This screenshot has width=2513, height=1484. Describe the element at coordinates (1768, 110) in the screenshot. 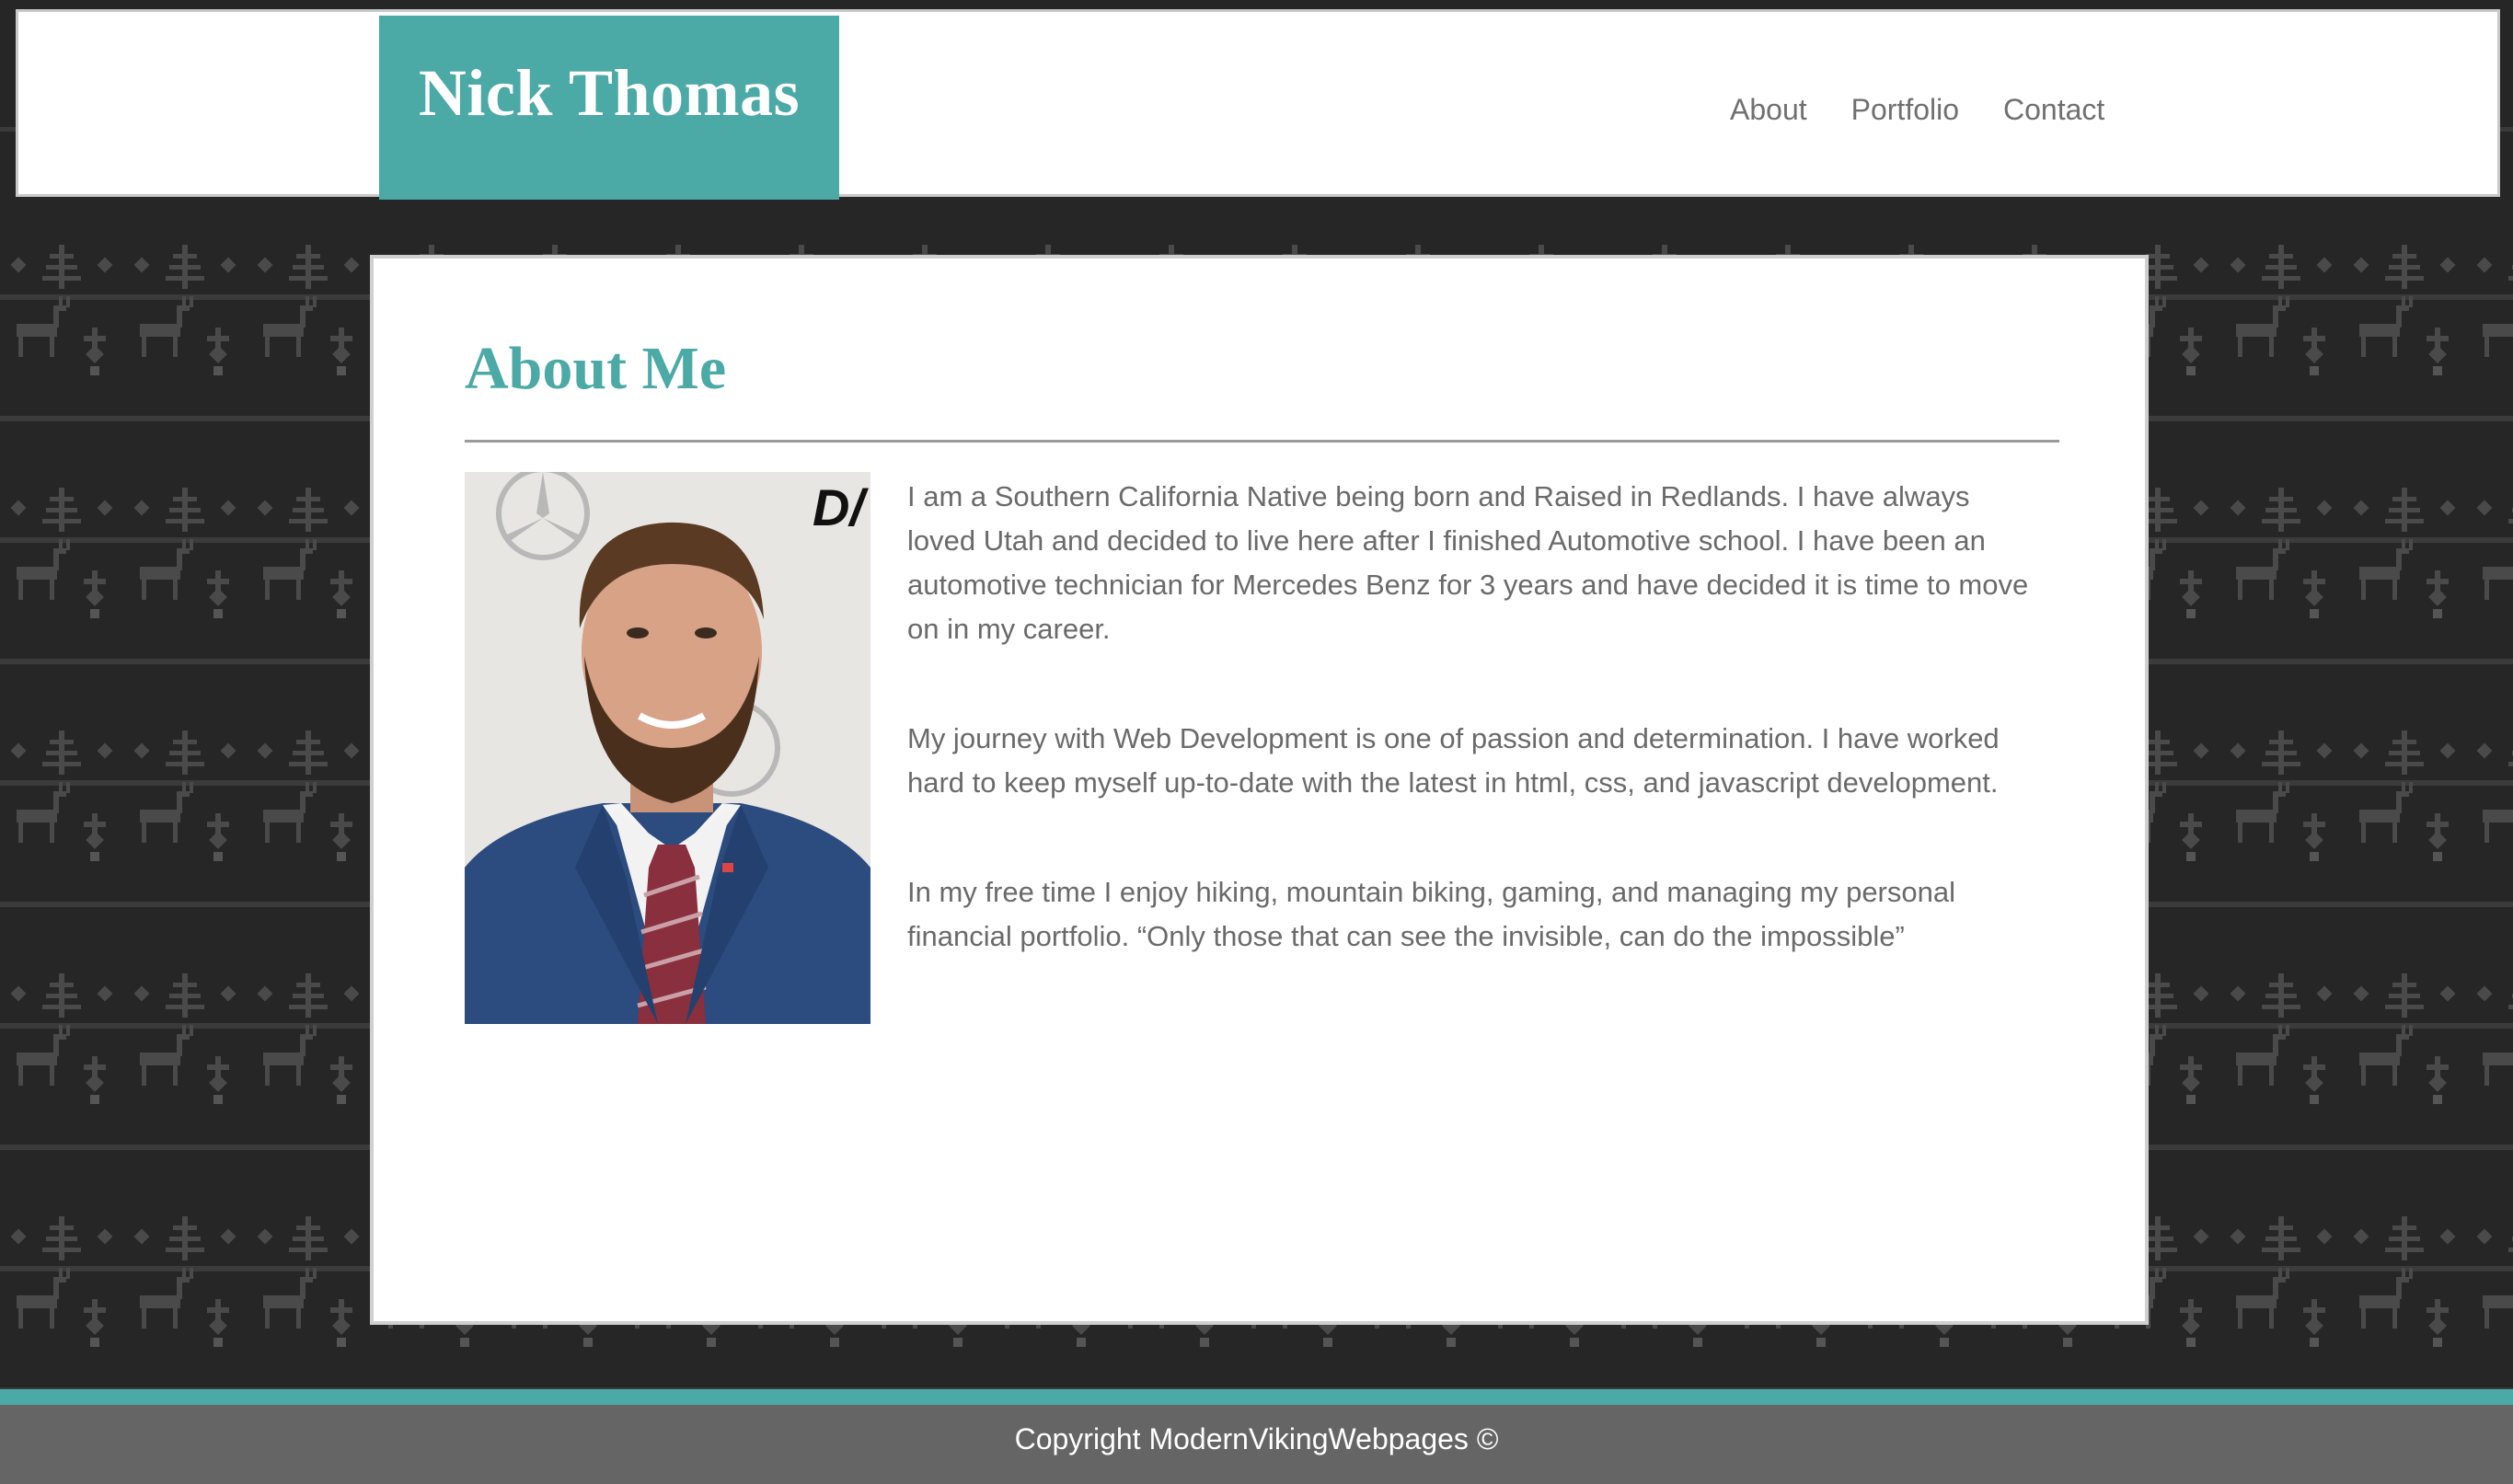

I see `nav-link-about: About` at that location.